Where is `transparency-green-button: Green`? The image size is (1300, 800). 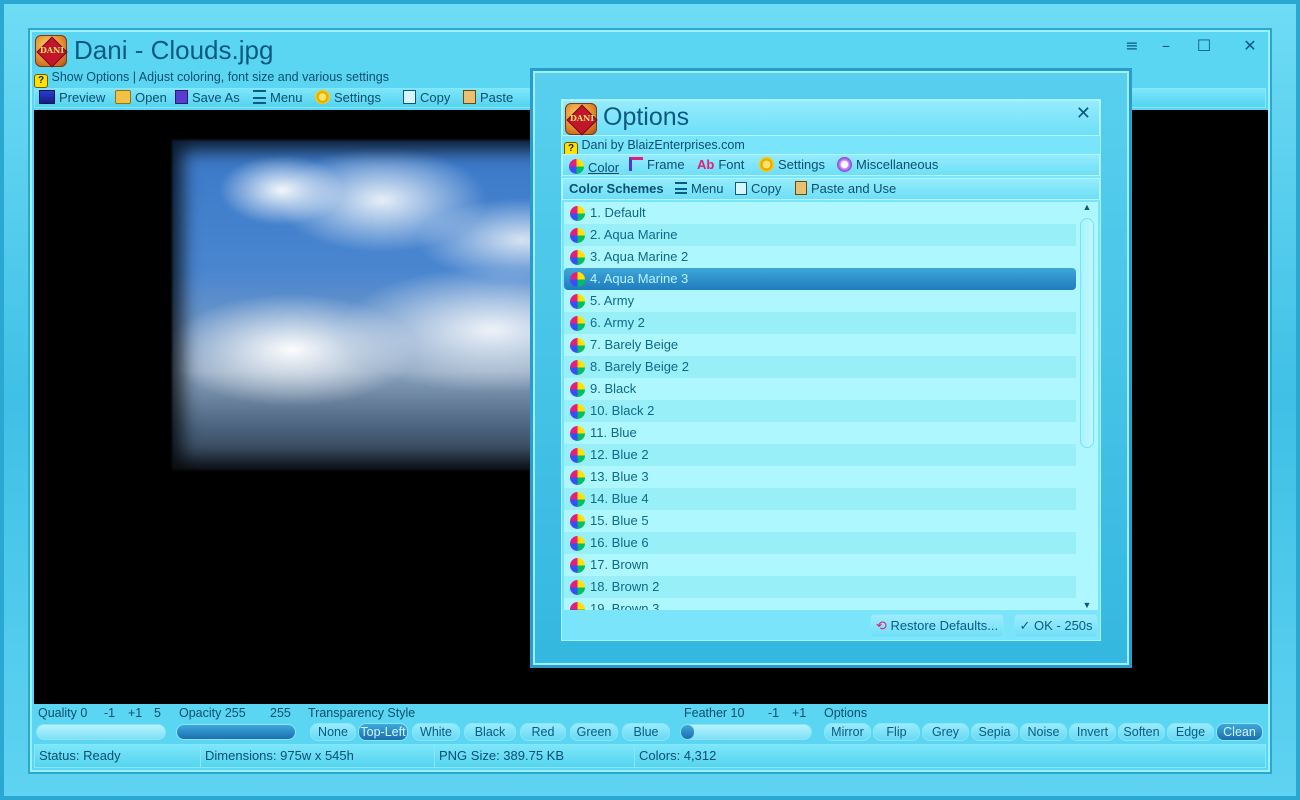
transparency-green-button: Green is located at coordinates (594, 732).